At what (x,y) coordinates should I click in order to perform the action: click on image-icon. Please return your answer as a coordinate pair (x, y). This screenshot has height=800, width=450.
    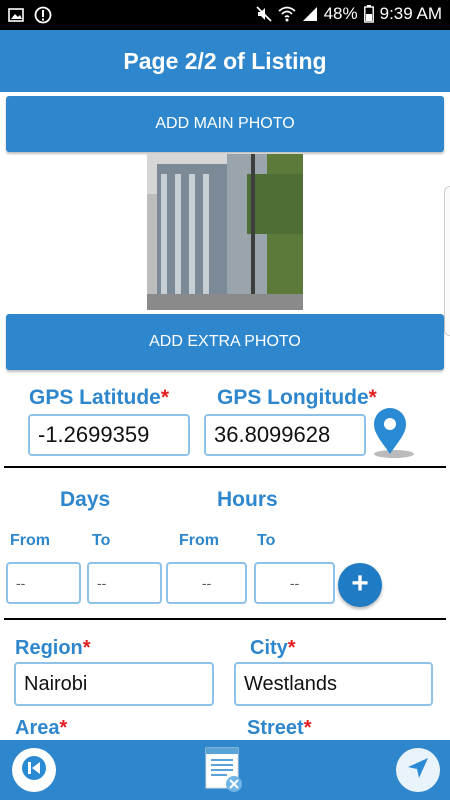
    Looking at the image, I should click on (16, 15).